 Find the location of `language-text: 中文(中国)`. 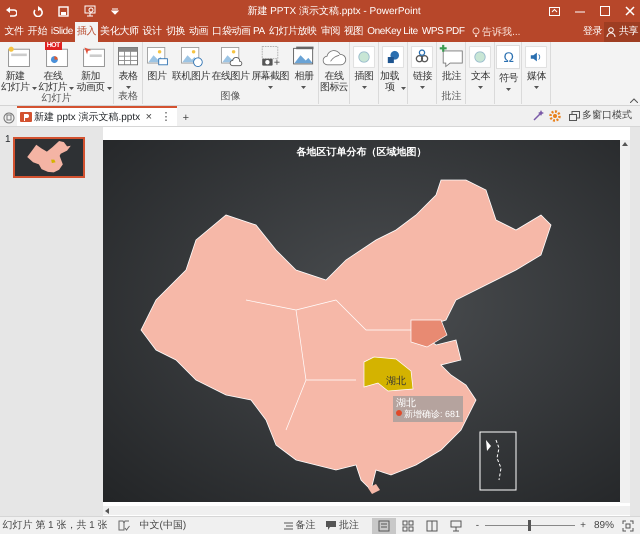

language-text: 中文(中国) is located at coordinates (163, 525).